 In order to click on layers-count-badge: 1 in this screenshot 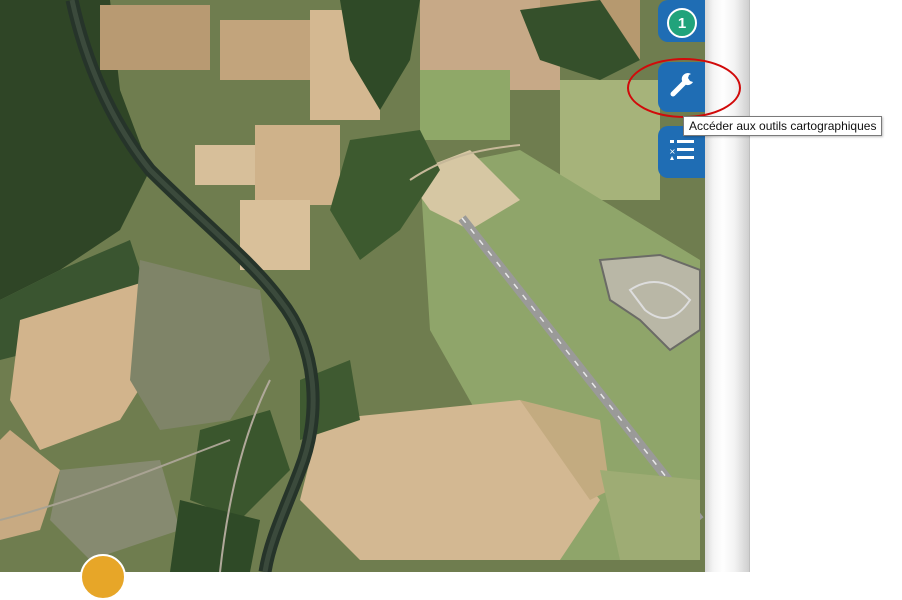, I will do `click(682, 23)`.